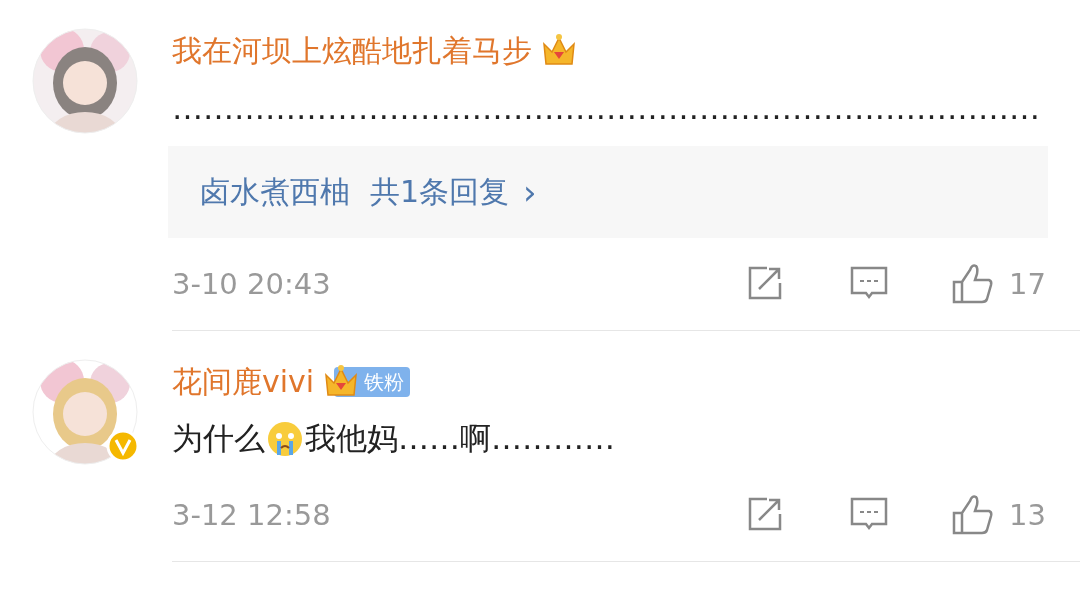 The width and height of the screenshot is (1080, 589). Describe the element at coordinates (252, 515) in the screenshot. I see `timestamp: 3-12 12:58` at that location.